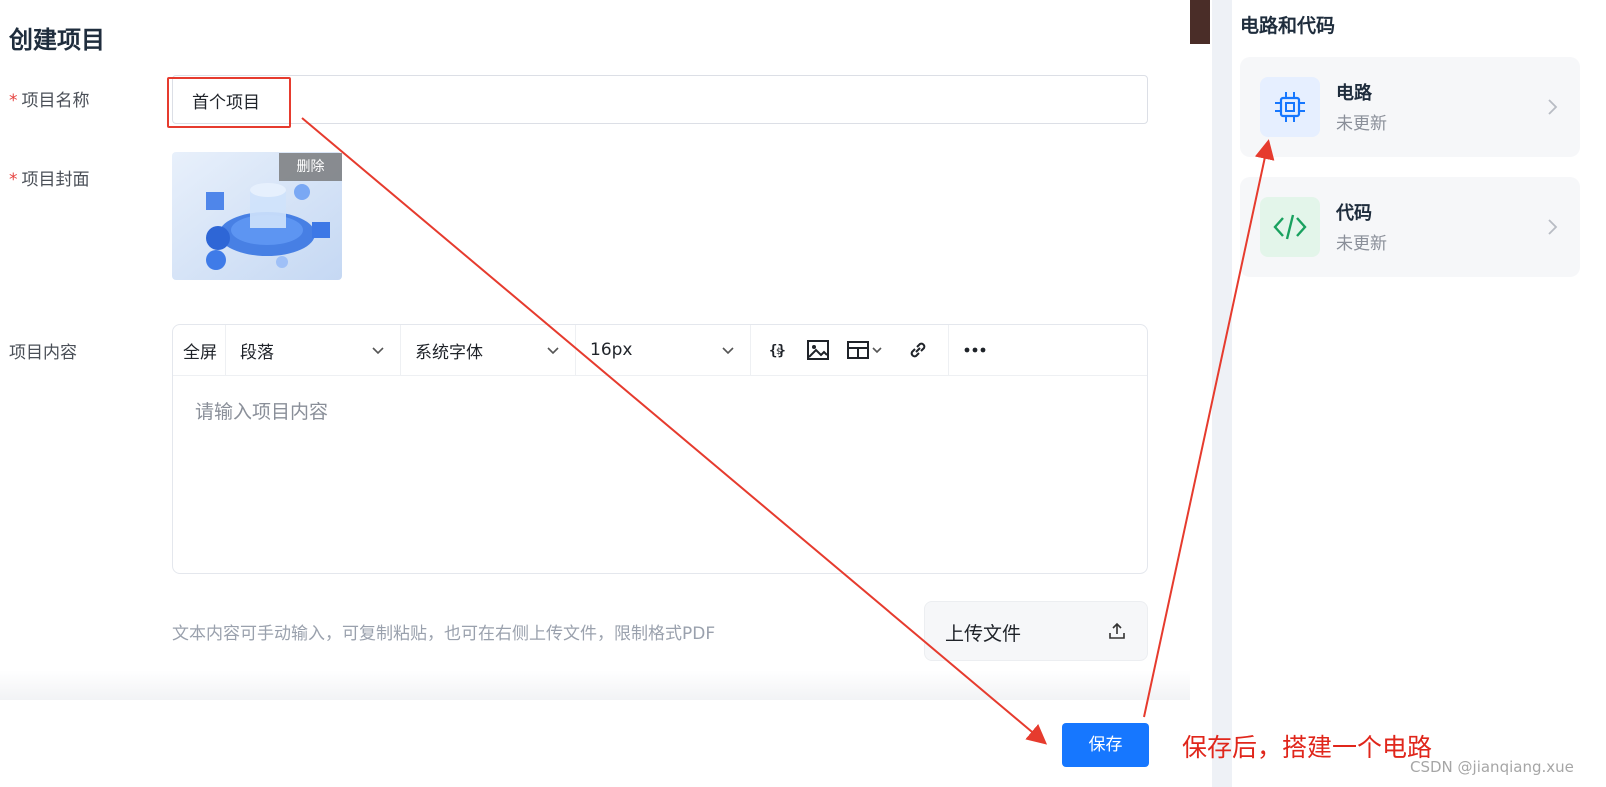 This screenshot has height=787, width=1606. What do you see at coordinates (1361, 124) in the screenshot?
I see `circuit-card-status: 未更新` at bounding box center [1361, 124].